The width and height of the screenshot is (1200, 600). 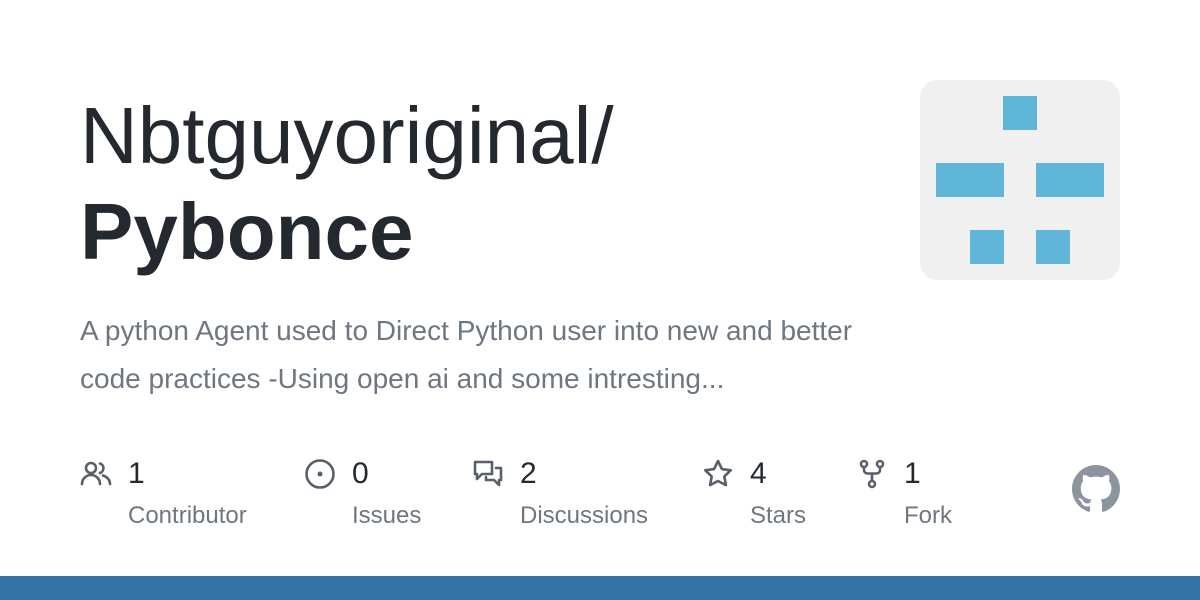 I want to click on repo-owner: Nbtguyoriginal/, so click(x=480, y=136).